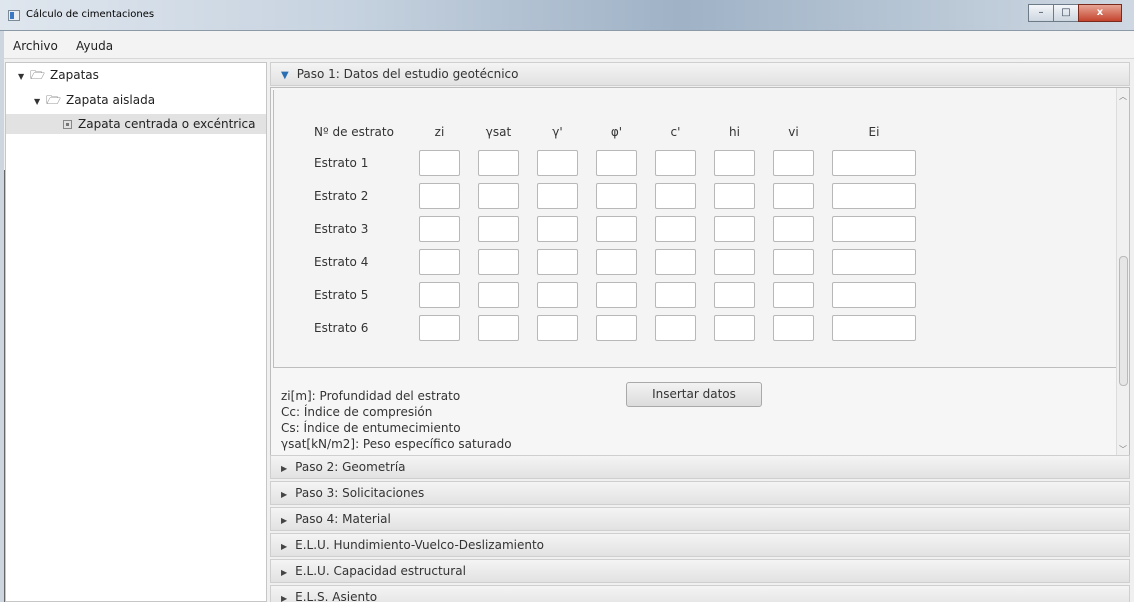 The height and width of the screenshot is (602, 1134). I want to click on tree-item-zapatas: ▼ 🗁 Zapatas, so click(58, 75).